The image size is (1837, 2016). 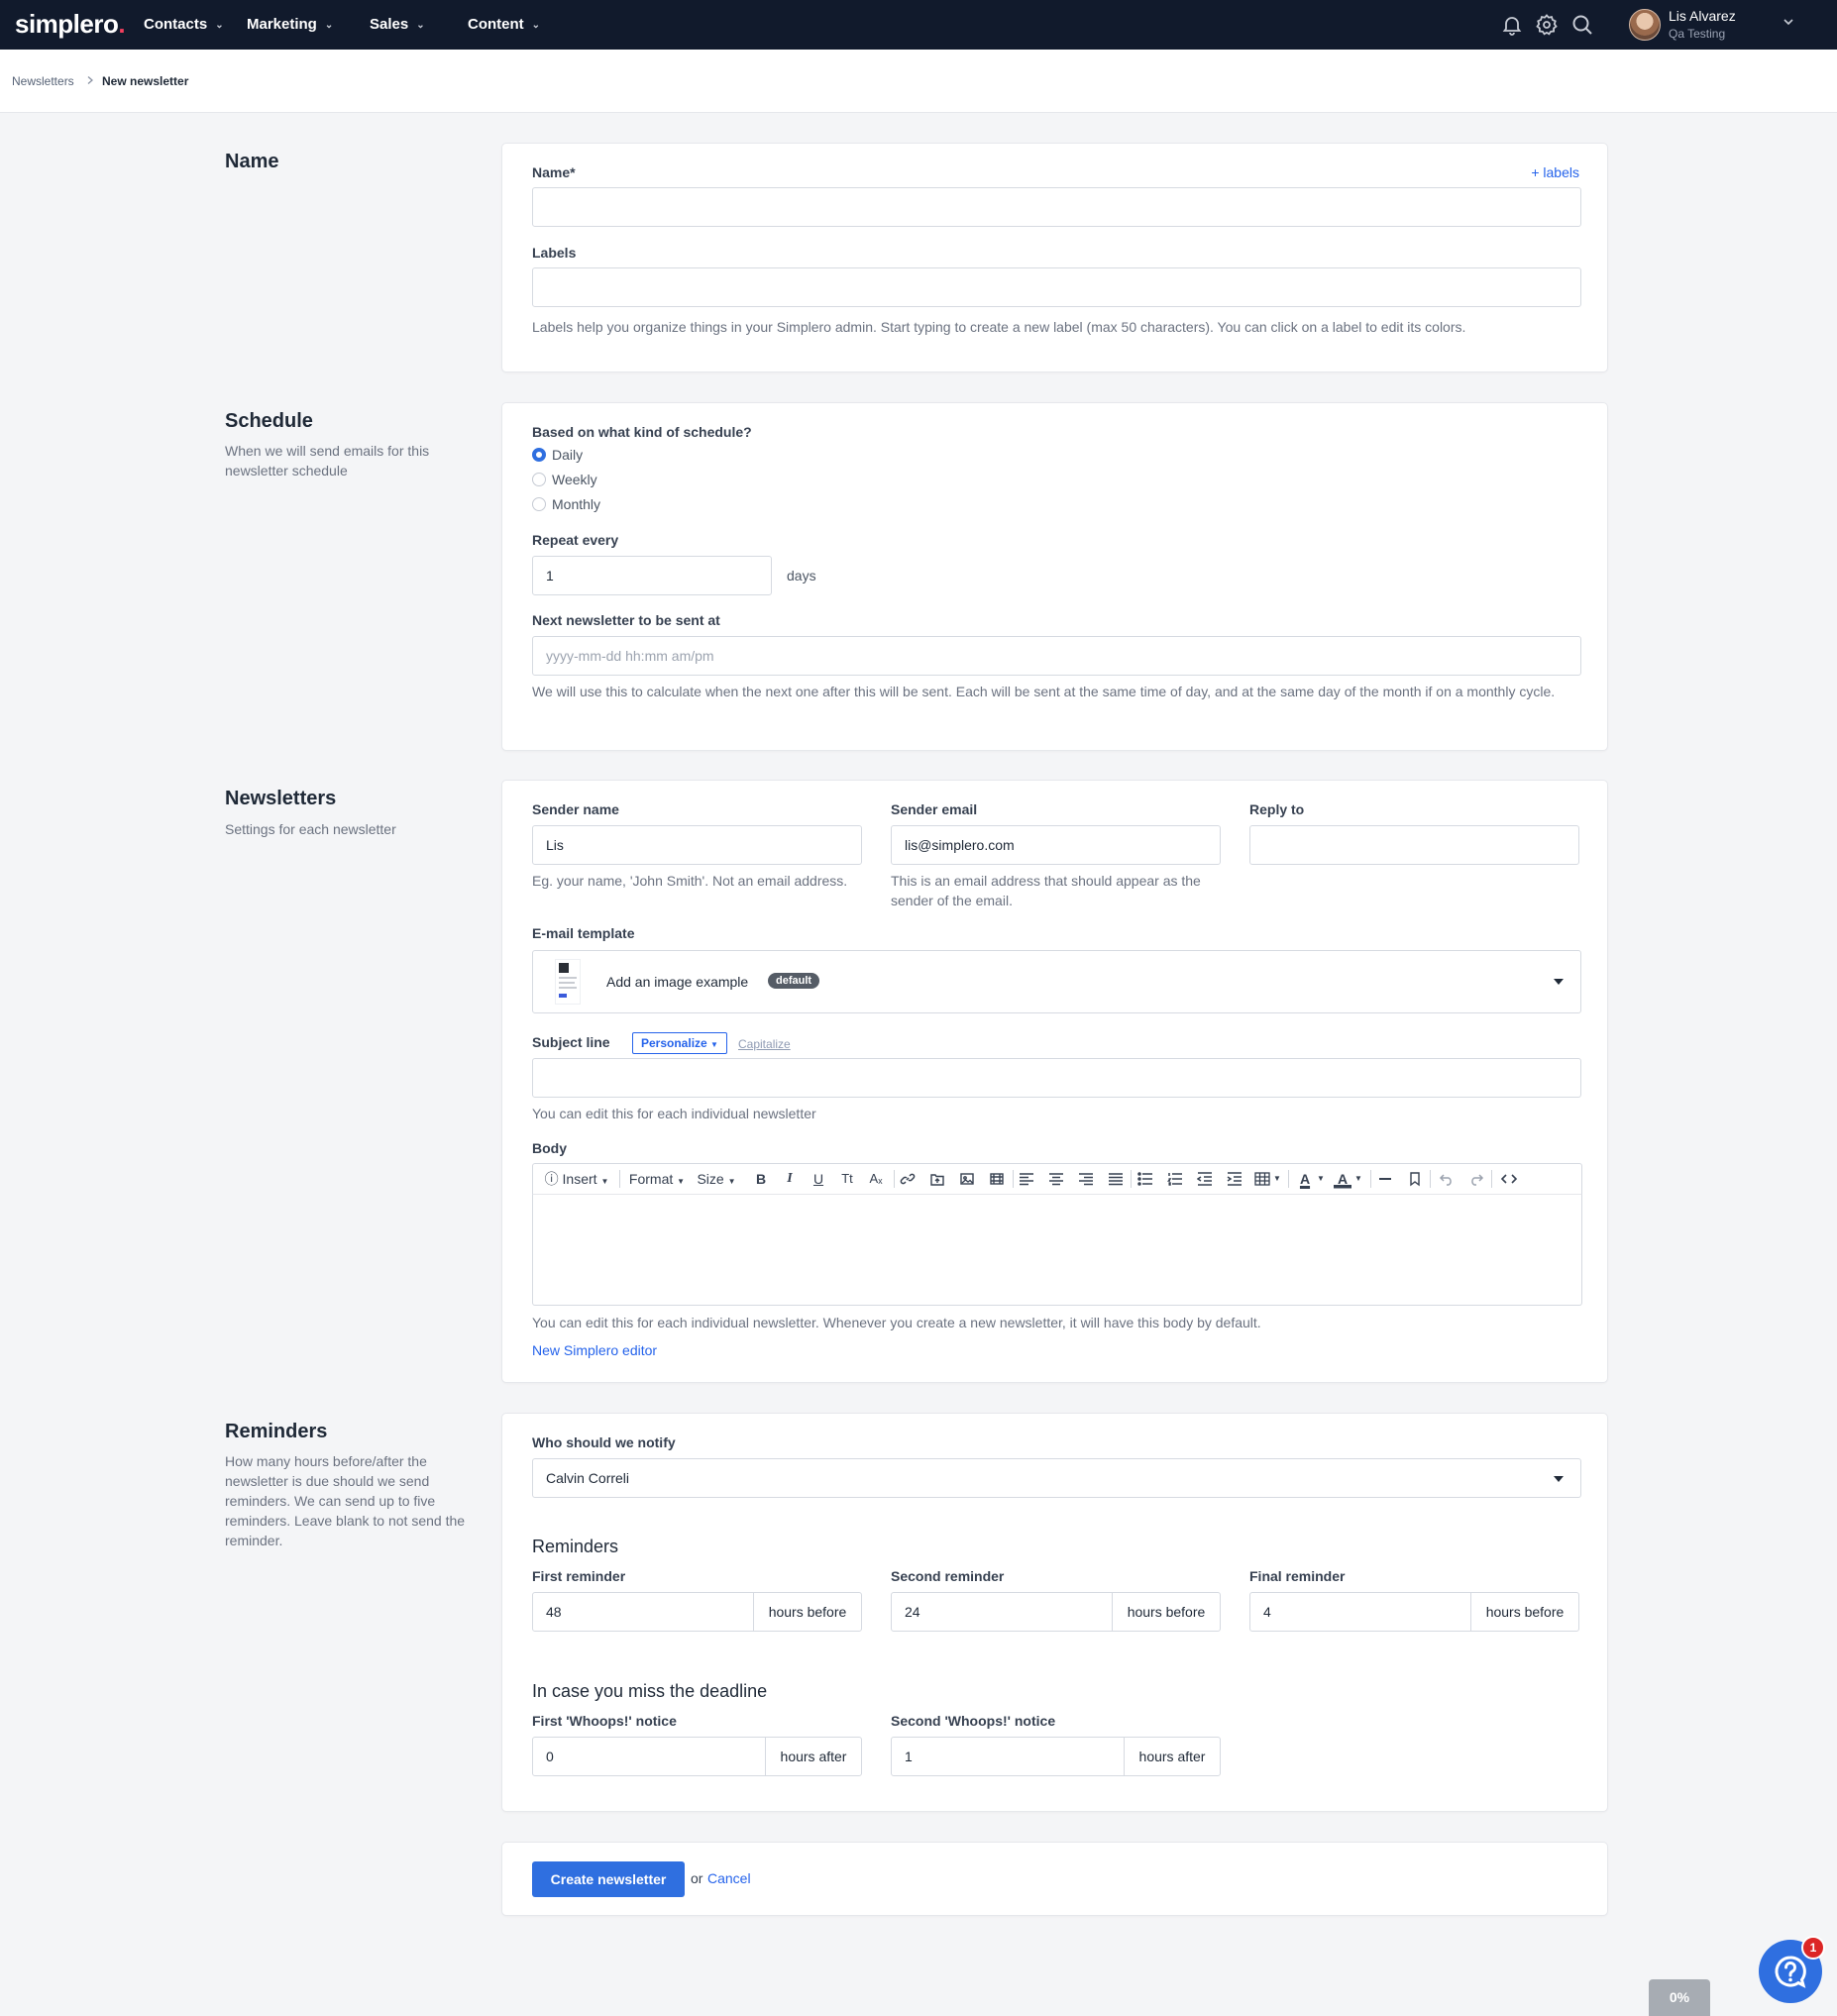 What do you see at coordinates (1305, 1179) in the screenshot?
I see `text-color-icon: A` at bounding box center [1305, 1179].